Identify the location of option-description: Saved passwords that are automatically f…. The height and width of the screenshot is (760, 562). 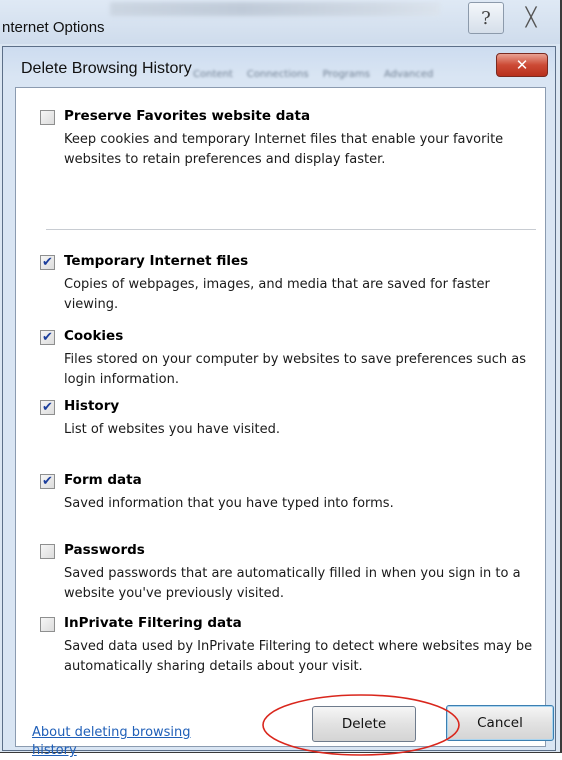
(292, 583).